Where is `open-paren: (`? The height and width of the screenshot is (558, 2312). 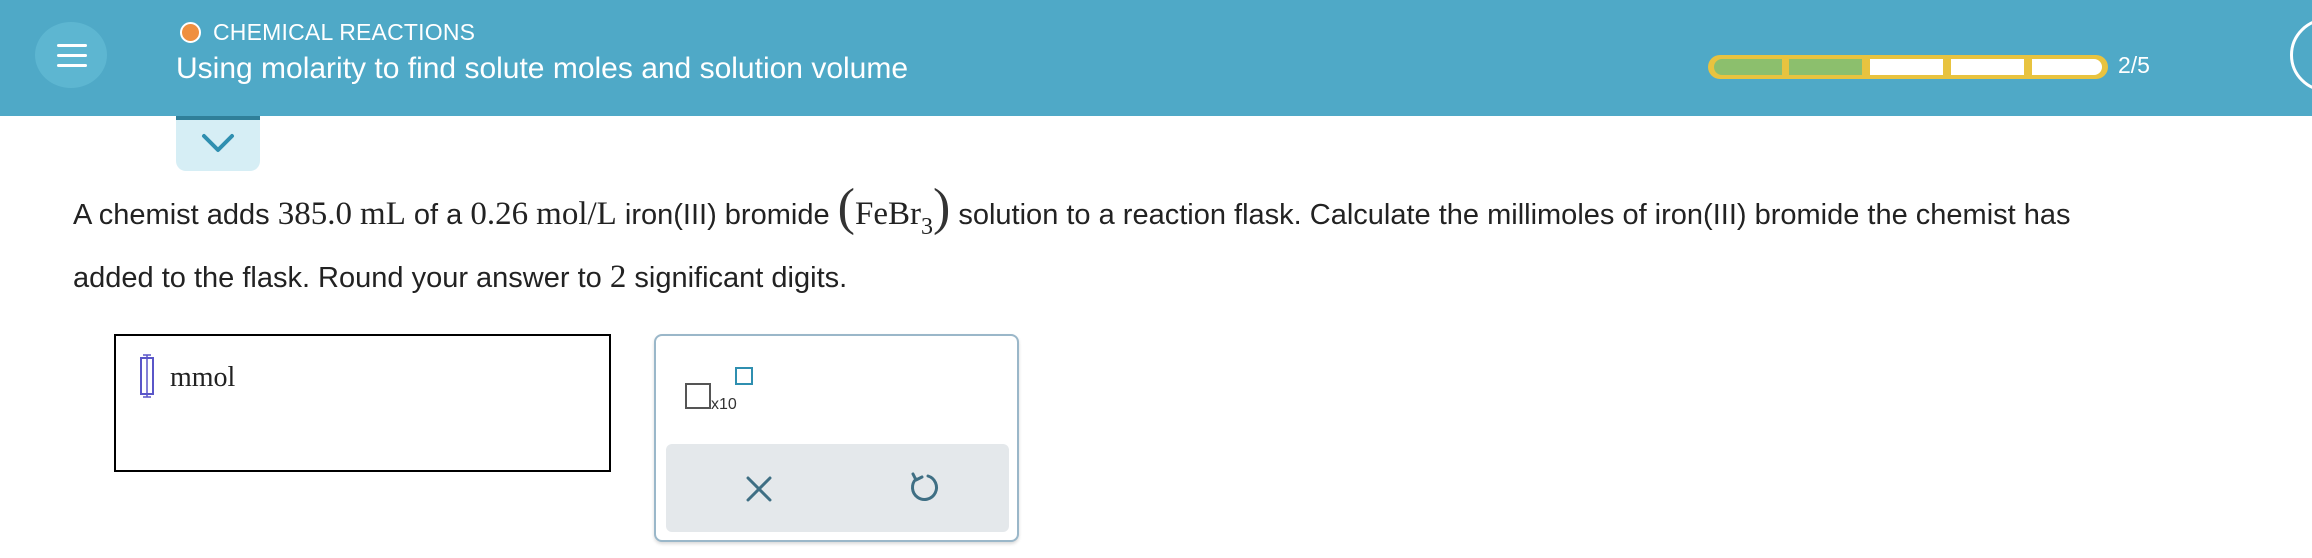 open-paren: ( is located at coordinates (846, 207).